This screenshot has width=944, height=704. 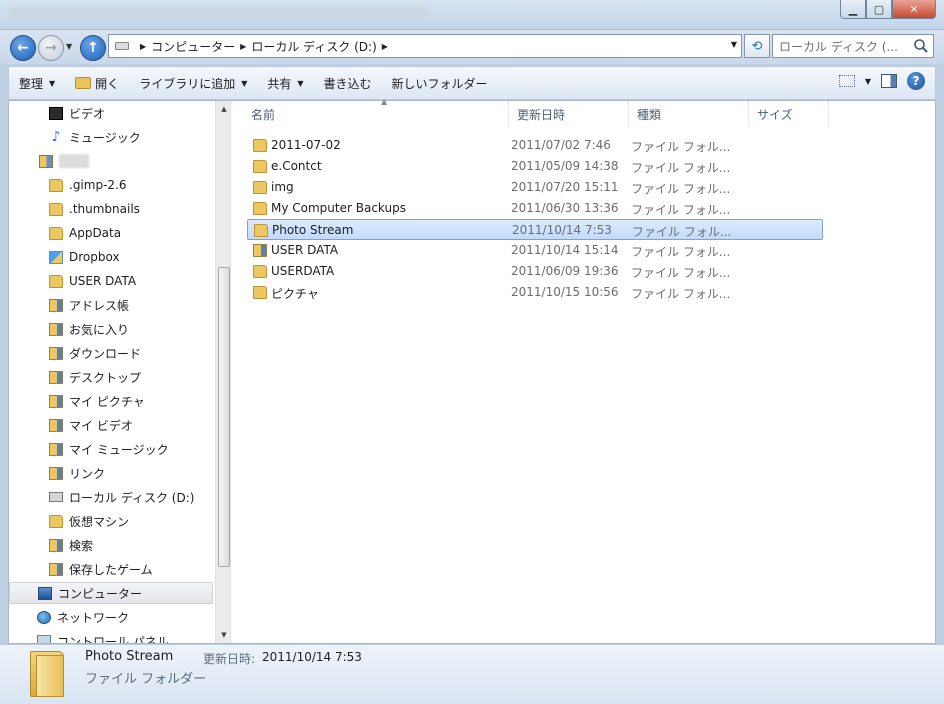 I want to click on nav-label: ダウンロード, so click(x=105, y=353).